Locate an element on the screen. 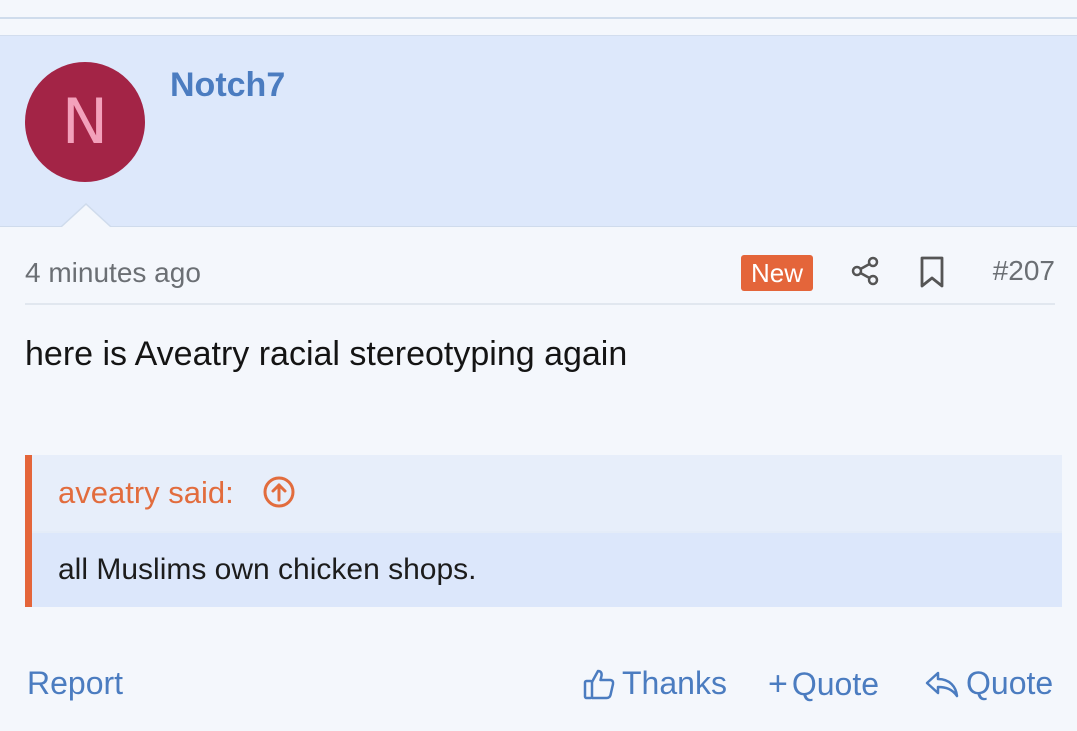 The image size is (1077, 731). reply-quote-label: Quote is located at coordinates (1010, 683).